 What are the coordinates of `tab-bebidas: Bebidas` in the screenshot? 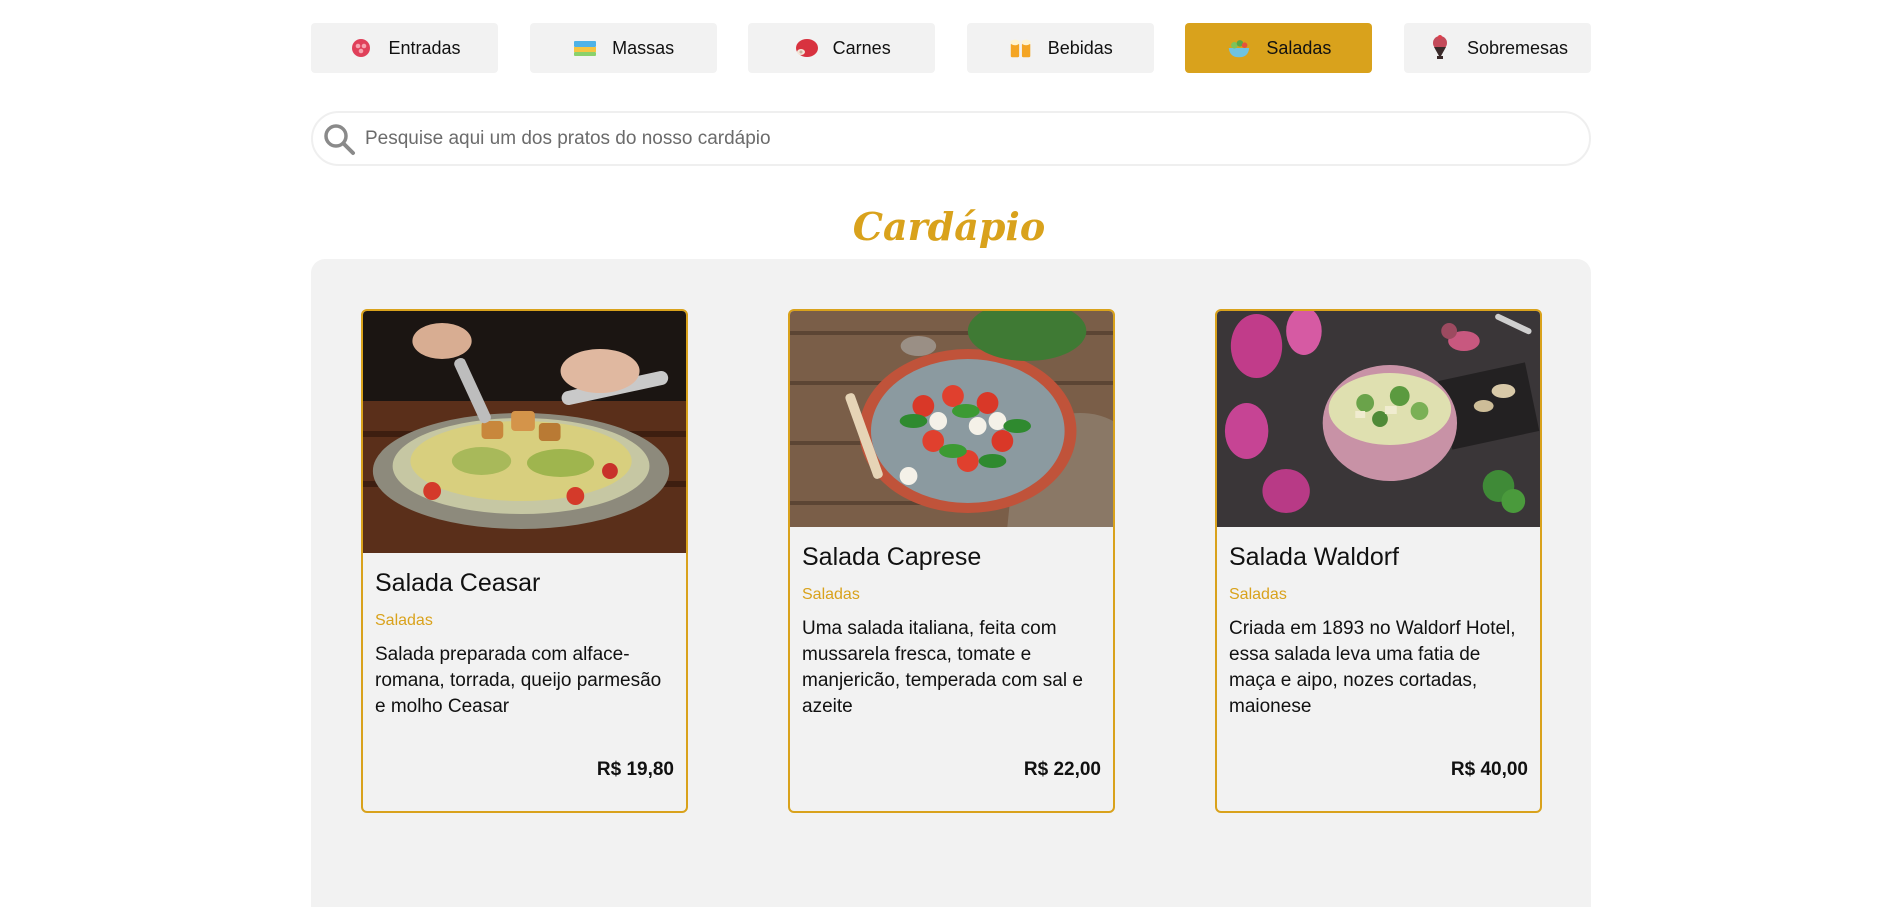 It's located at (1060, 48).